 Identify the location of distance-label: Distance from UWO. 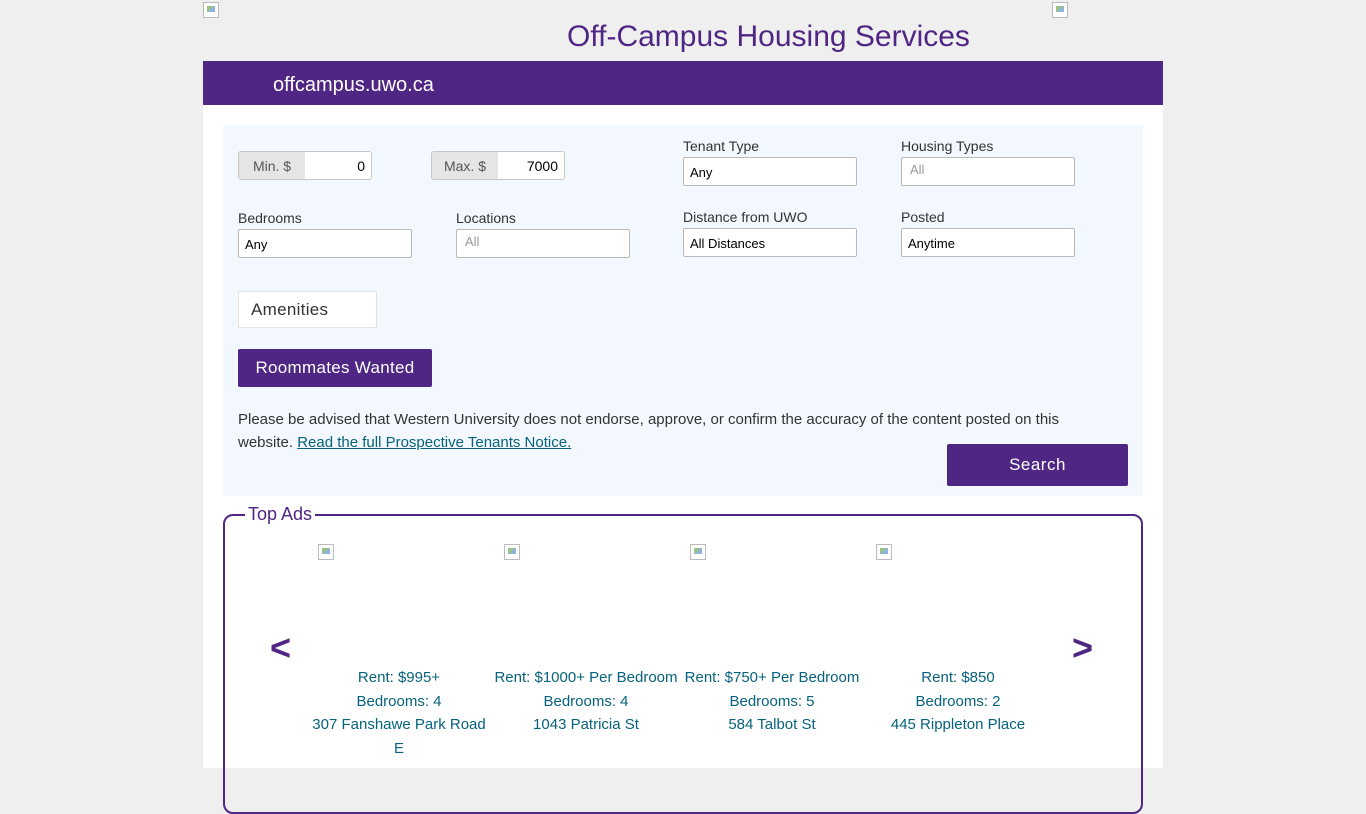
(745, 217).